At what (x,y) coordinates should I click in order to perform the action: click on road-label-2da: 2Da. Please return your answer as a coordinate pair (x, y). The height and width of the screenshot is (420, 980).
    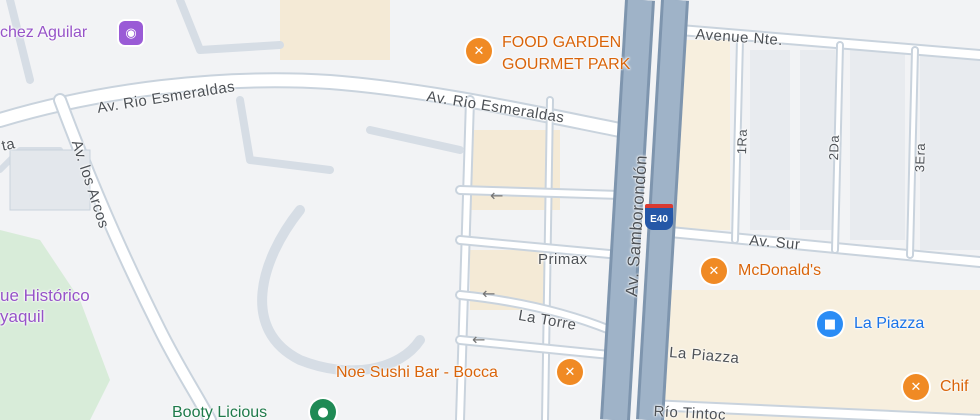
    Looking at the image, I should click on (834, 147).